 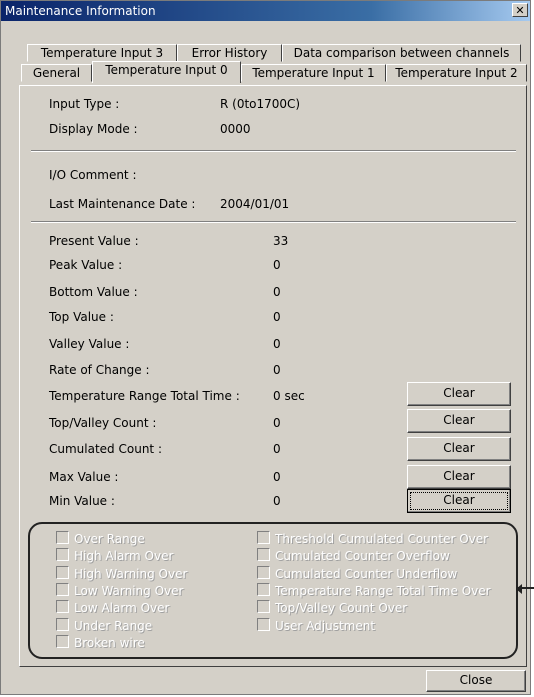 I want to click on rate-of-change-value: 0, so click(x=277, y=370).